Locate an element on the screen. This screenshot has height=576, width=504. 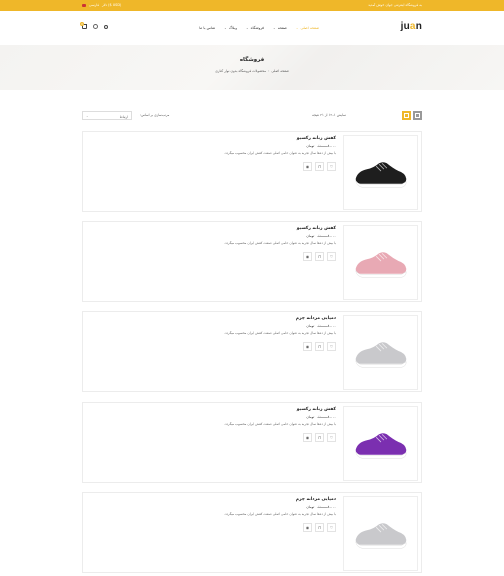
currency-switcher: دلار ($ USD) is located at coordinates (111, 5).